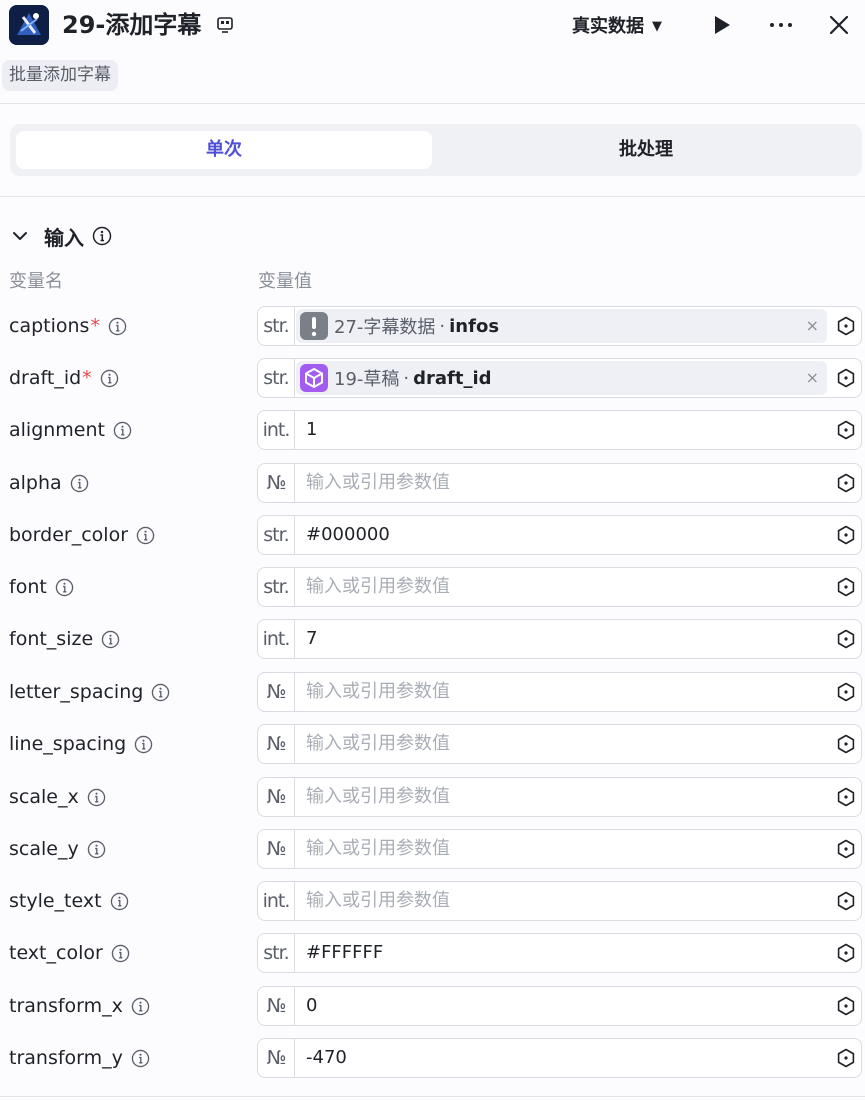 This screenshot has height=1100, width=865. What do you see at coordinates (559, 953) in the screenshot?
I see `param-input-text-color: str. #FFFFFF` at bounding box center [559, 953].